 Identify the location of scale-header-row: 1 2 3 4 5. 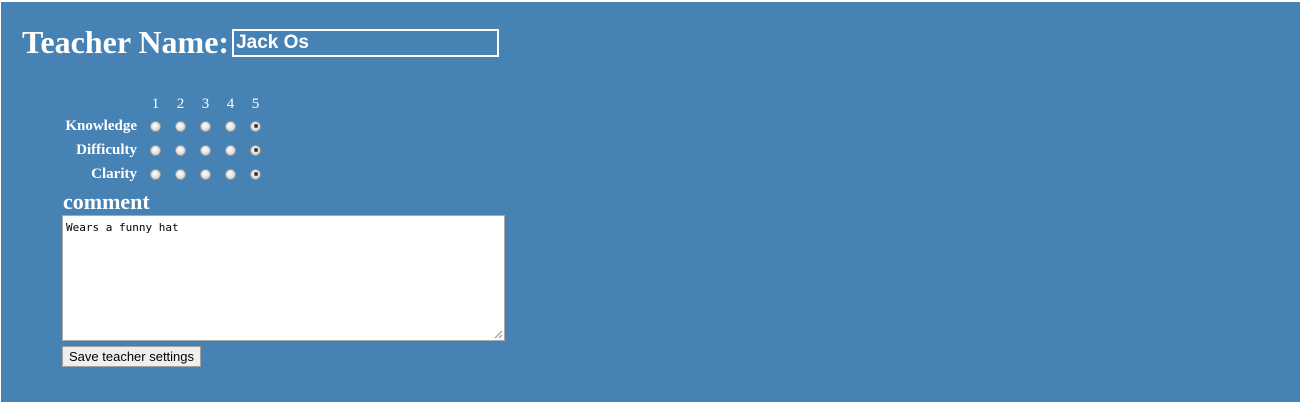
(165, 104).